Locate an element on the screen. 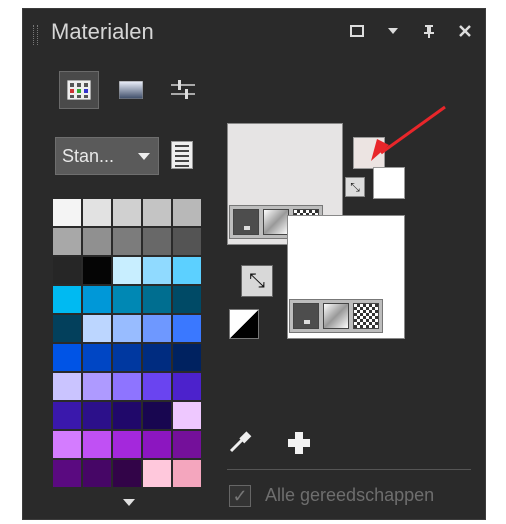  tab-bar is located at coordinates (131, 90).